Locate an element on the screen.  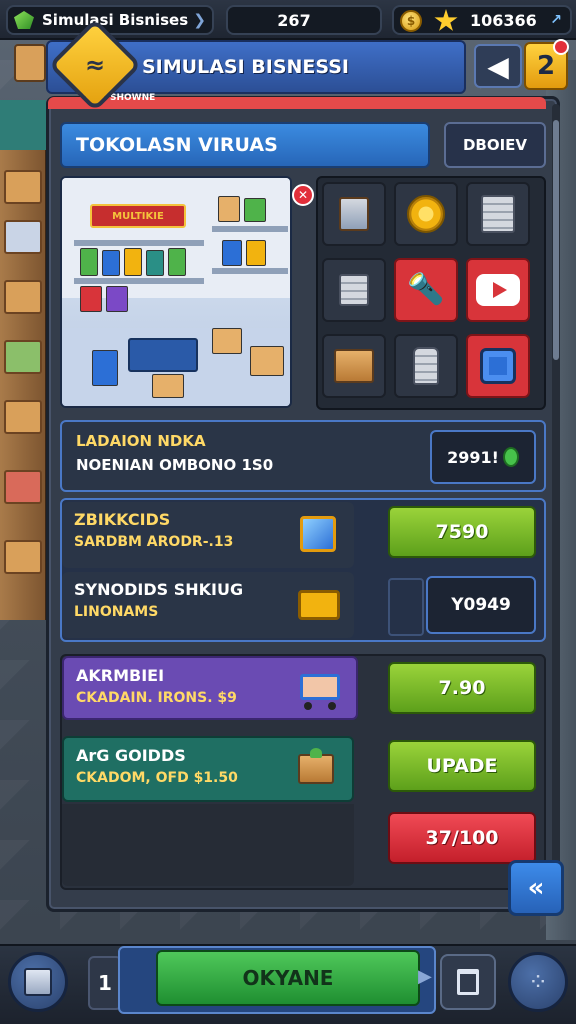
flashlight-icon: 🔦 is located at coordinates (426, 289).